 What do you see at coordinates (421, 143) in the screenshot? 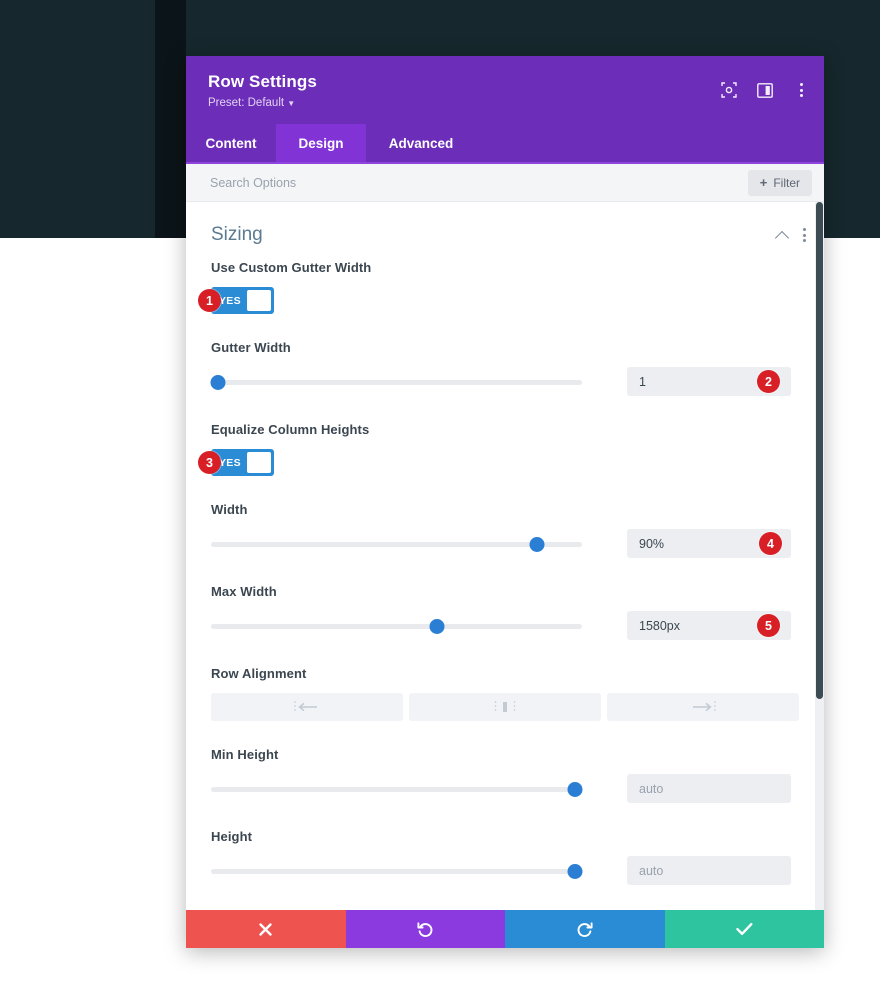
I see `tab-advanced: Advanced` at bounding box center [421, 143].